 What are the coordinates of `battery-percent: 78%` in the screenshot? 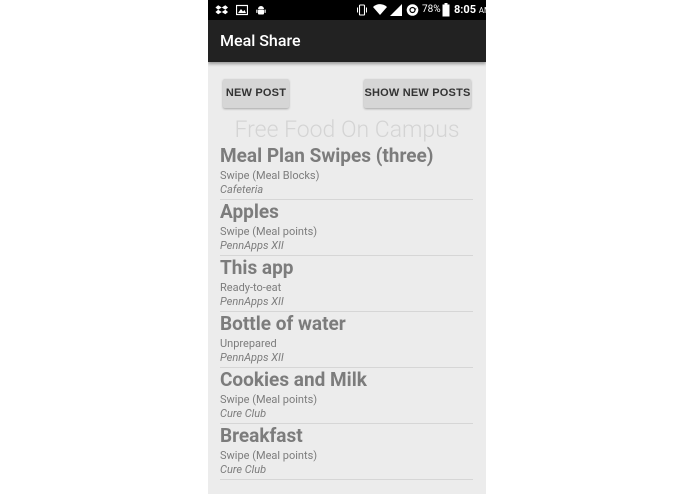 It's located at (431, 9).